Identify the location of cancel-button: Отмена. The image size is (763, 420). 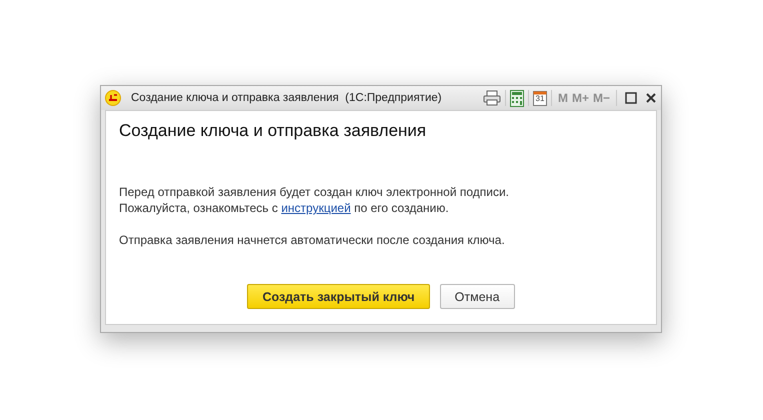
(477, 296).